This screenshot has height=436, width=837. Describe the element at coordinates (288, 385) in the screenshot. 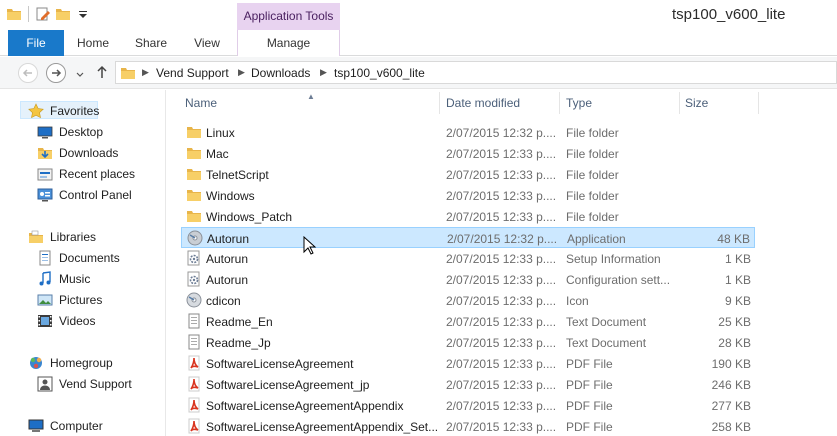

I see `file-name: SoftwareLicenseAgreement_jp` at that location.